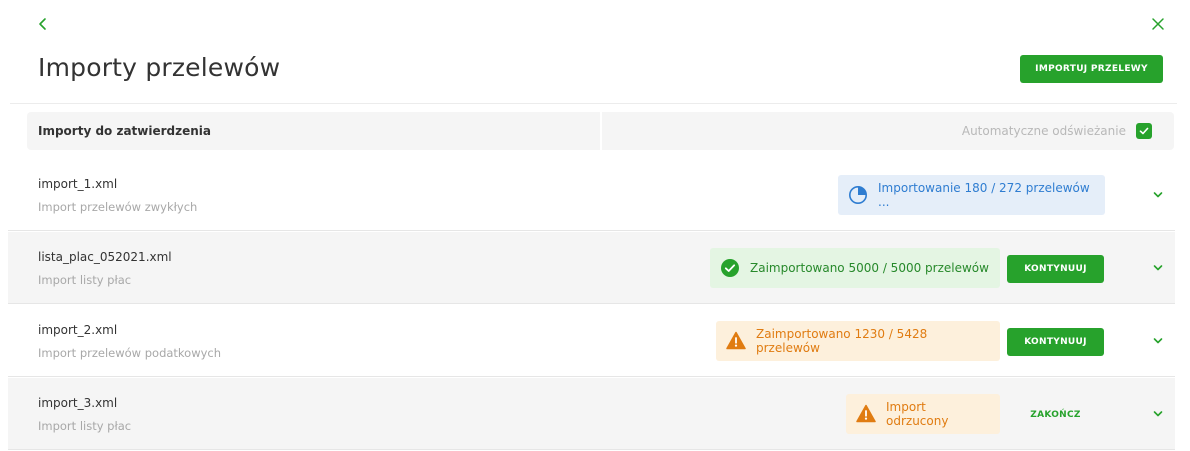  I want to click on import-file-name: lista_plac_052021.xml, so click(105, 257).